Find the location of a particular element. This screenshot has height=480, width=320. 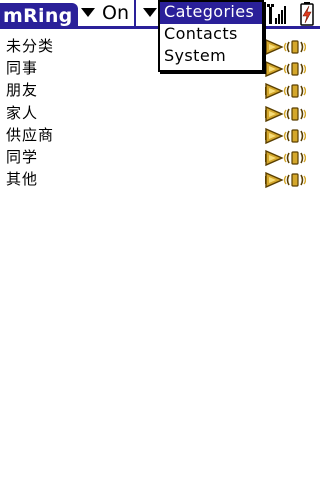

app-title: mRing is located at coordinates (39, 16).